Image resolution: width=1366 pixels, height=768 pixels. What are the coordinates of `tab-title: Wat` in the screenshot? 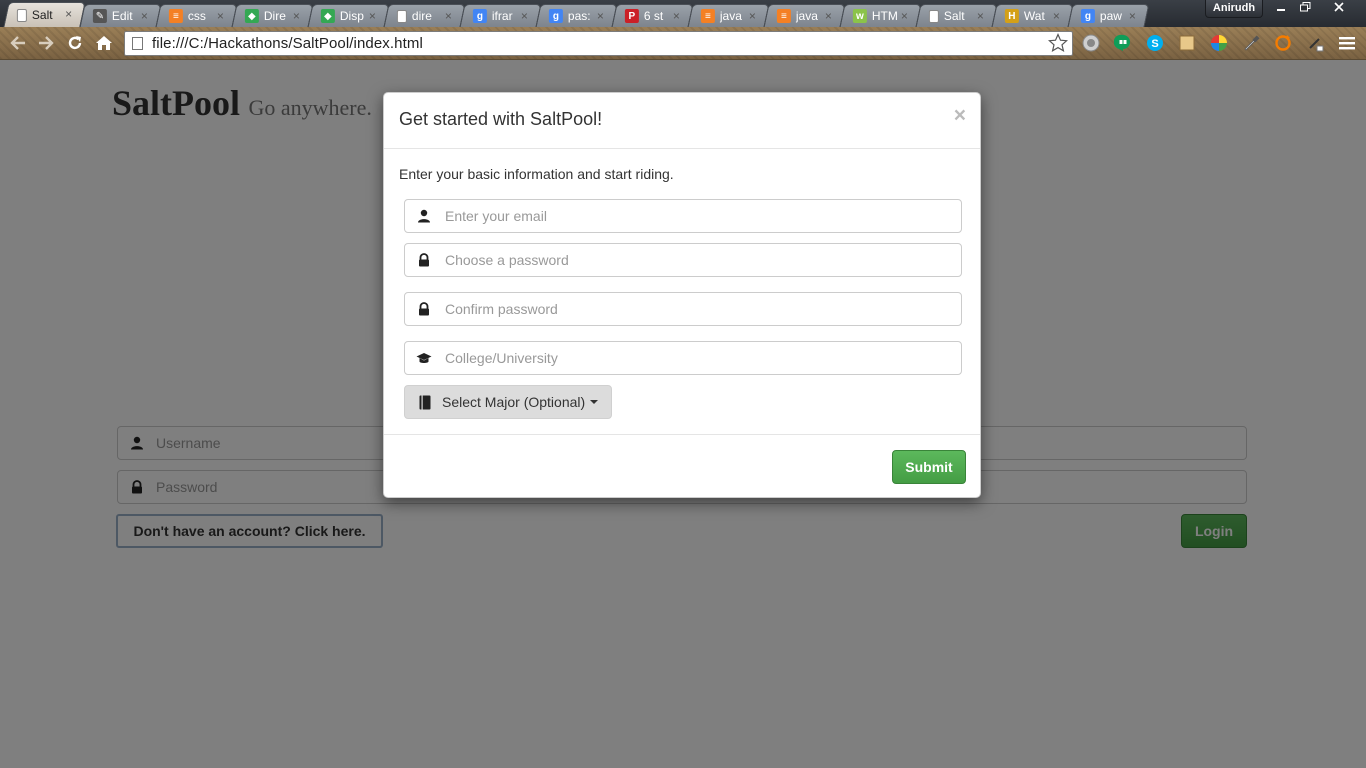 It's located at (1034, 16).